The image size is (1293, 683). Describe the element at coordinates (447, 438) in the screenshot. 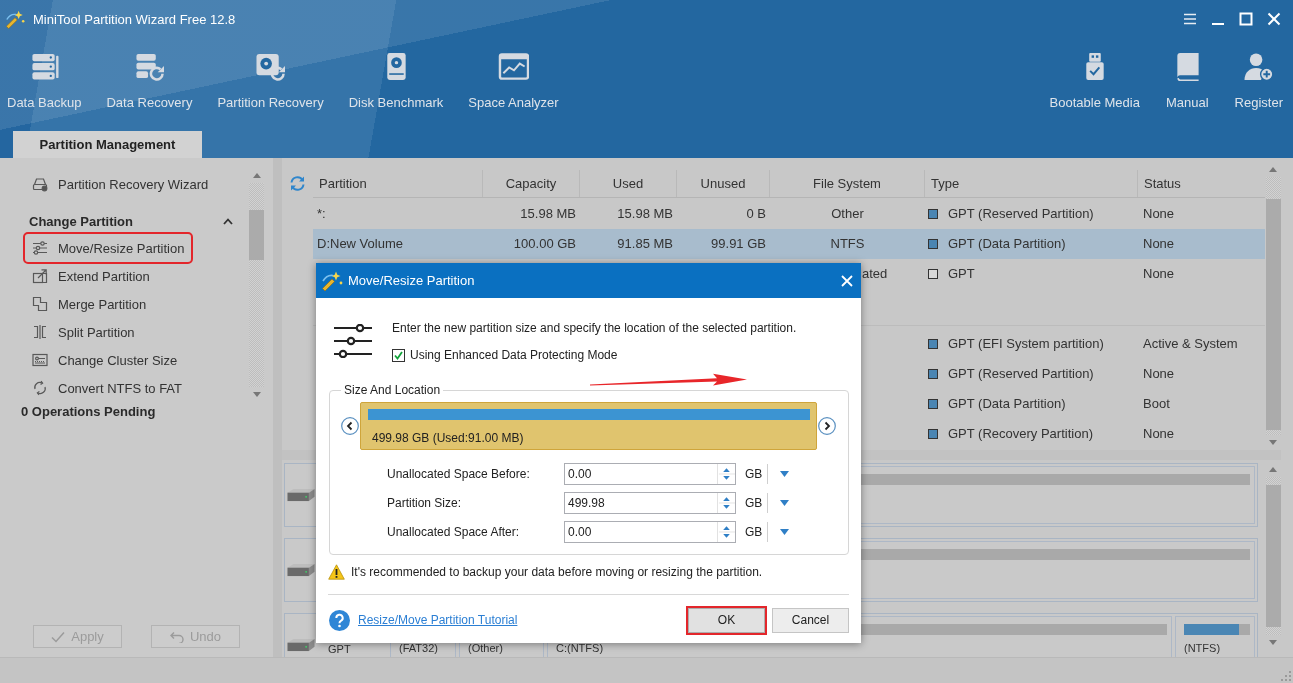

I see `partition-size-label: 499.98 GB (Used:91.00 MB)` at that location.